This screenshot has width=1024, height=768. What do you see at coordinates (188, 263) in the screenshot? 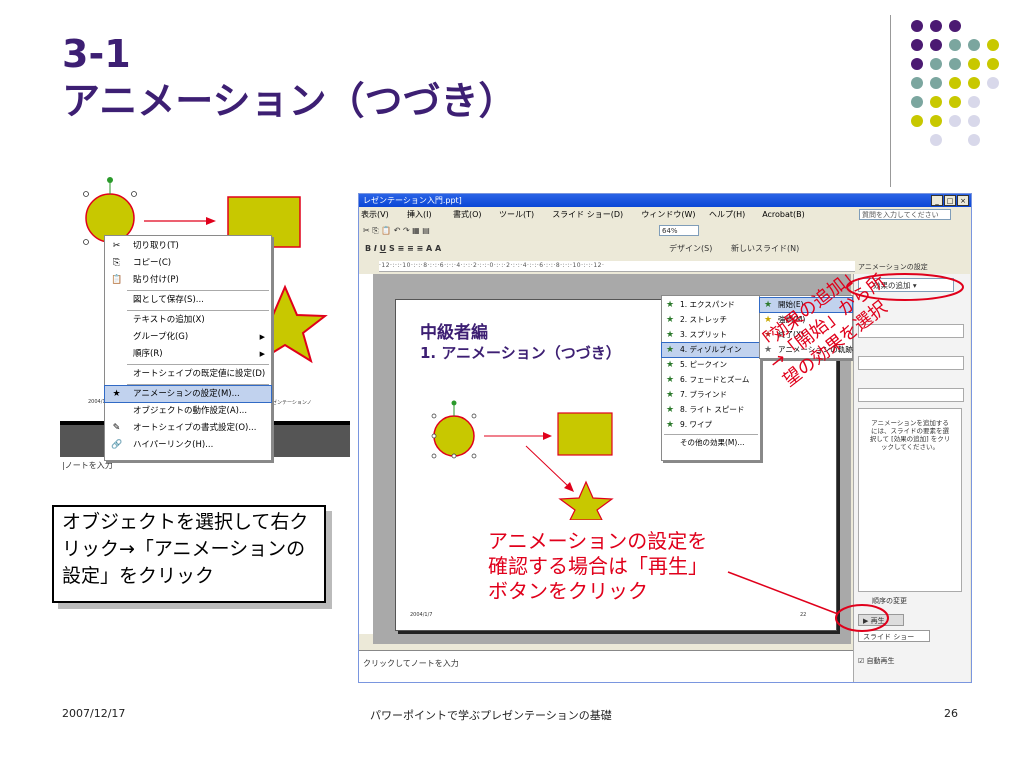
I see `context-menu-item: ⎘ コピー(C)` at bounding box center [188, 263].